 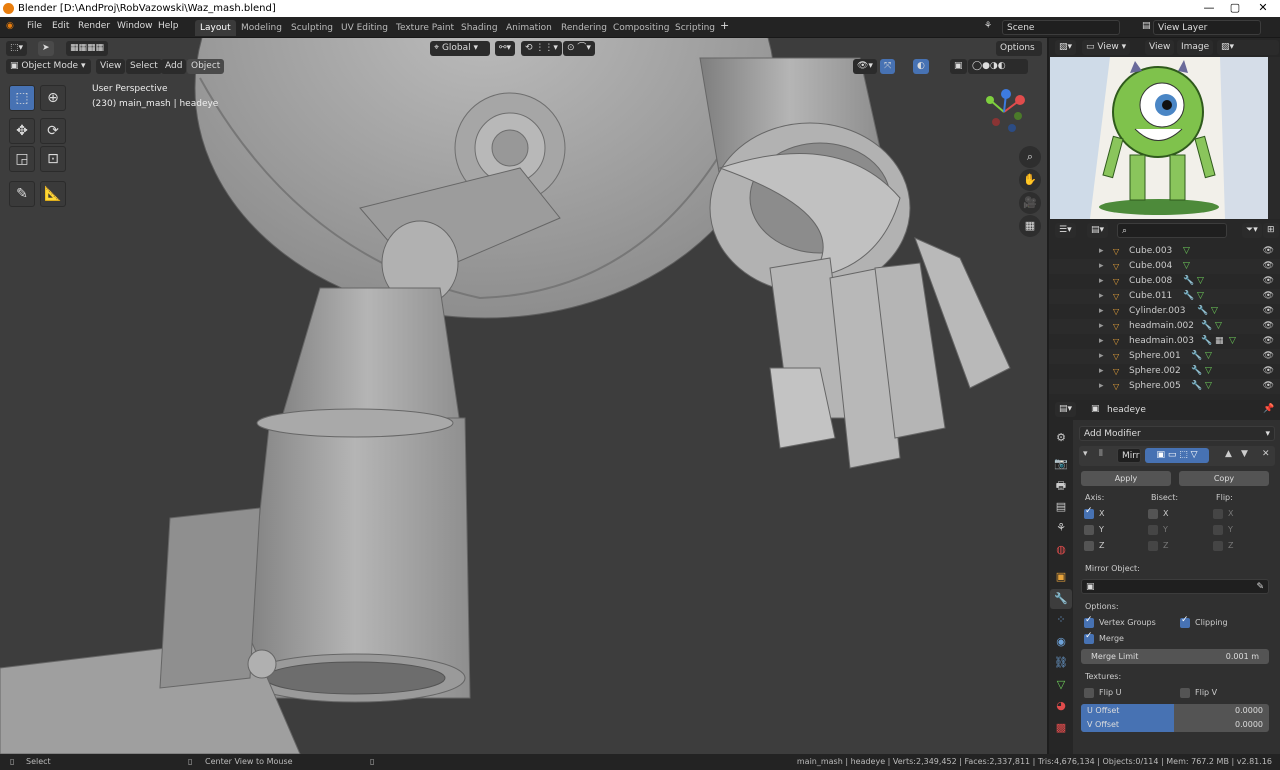 What do you see at coordinates (53, 98) in the screenshot?
I see `cursor-tool-icon: ⊕` at bounding box center [53, 98].